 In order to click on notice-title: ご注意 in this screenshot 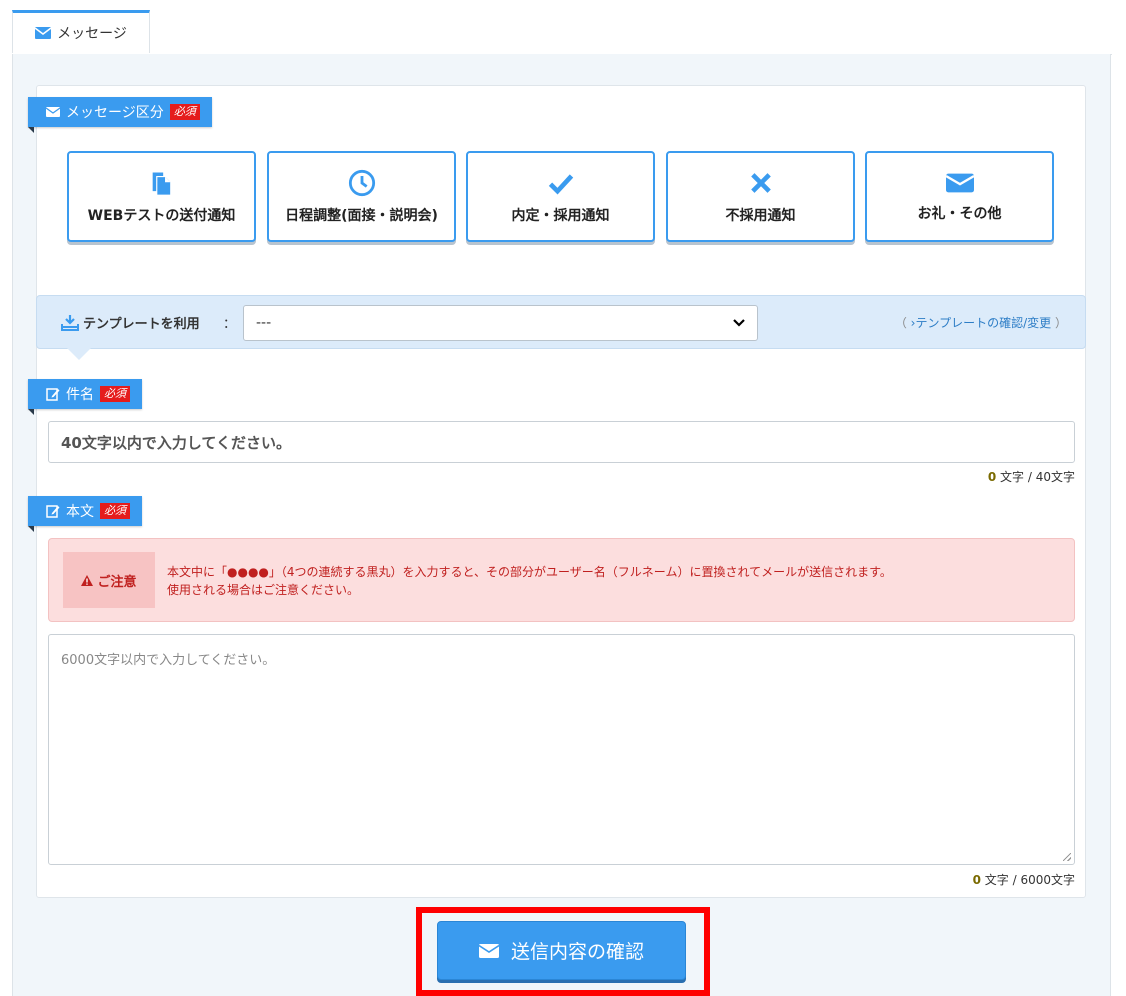, I will do `click(109, 580)`.